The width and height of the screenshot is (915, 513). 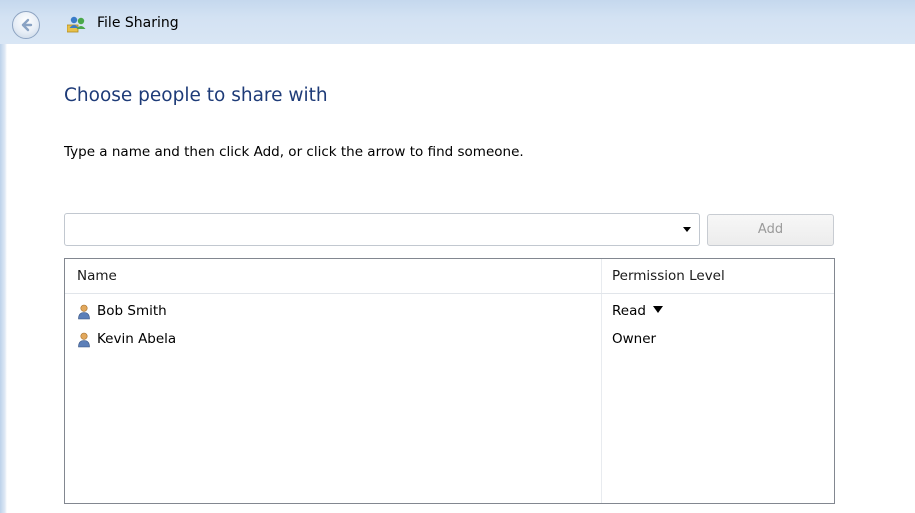 I want to click on list-header: Name Permission Level, so click(x=449, y=276).